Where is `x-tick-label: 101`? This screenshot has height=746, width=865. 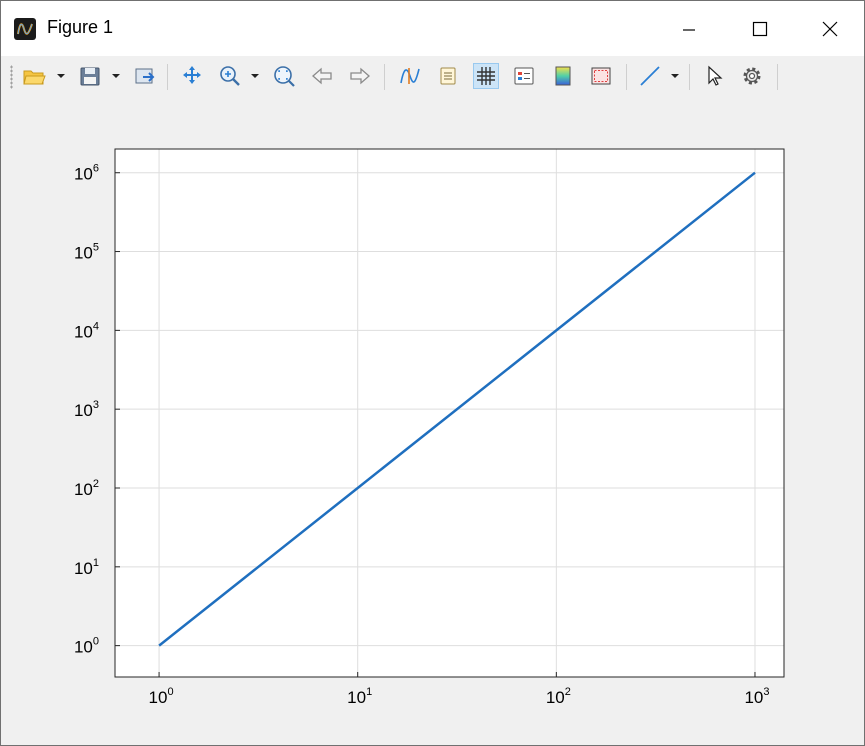 x-tick-label: 101 is located at coordinates (359, 696).